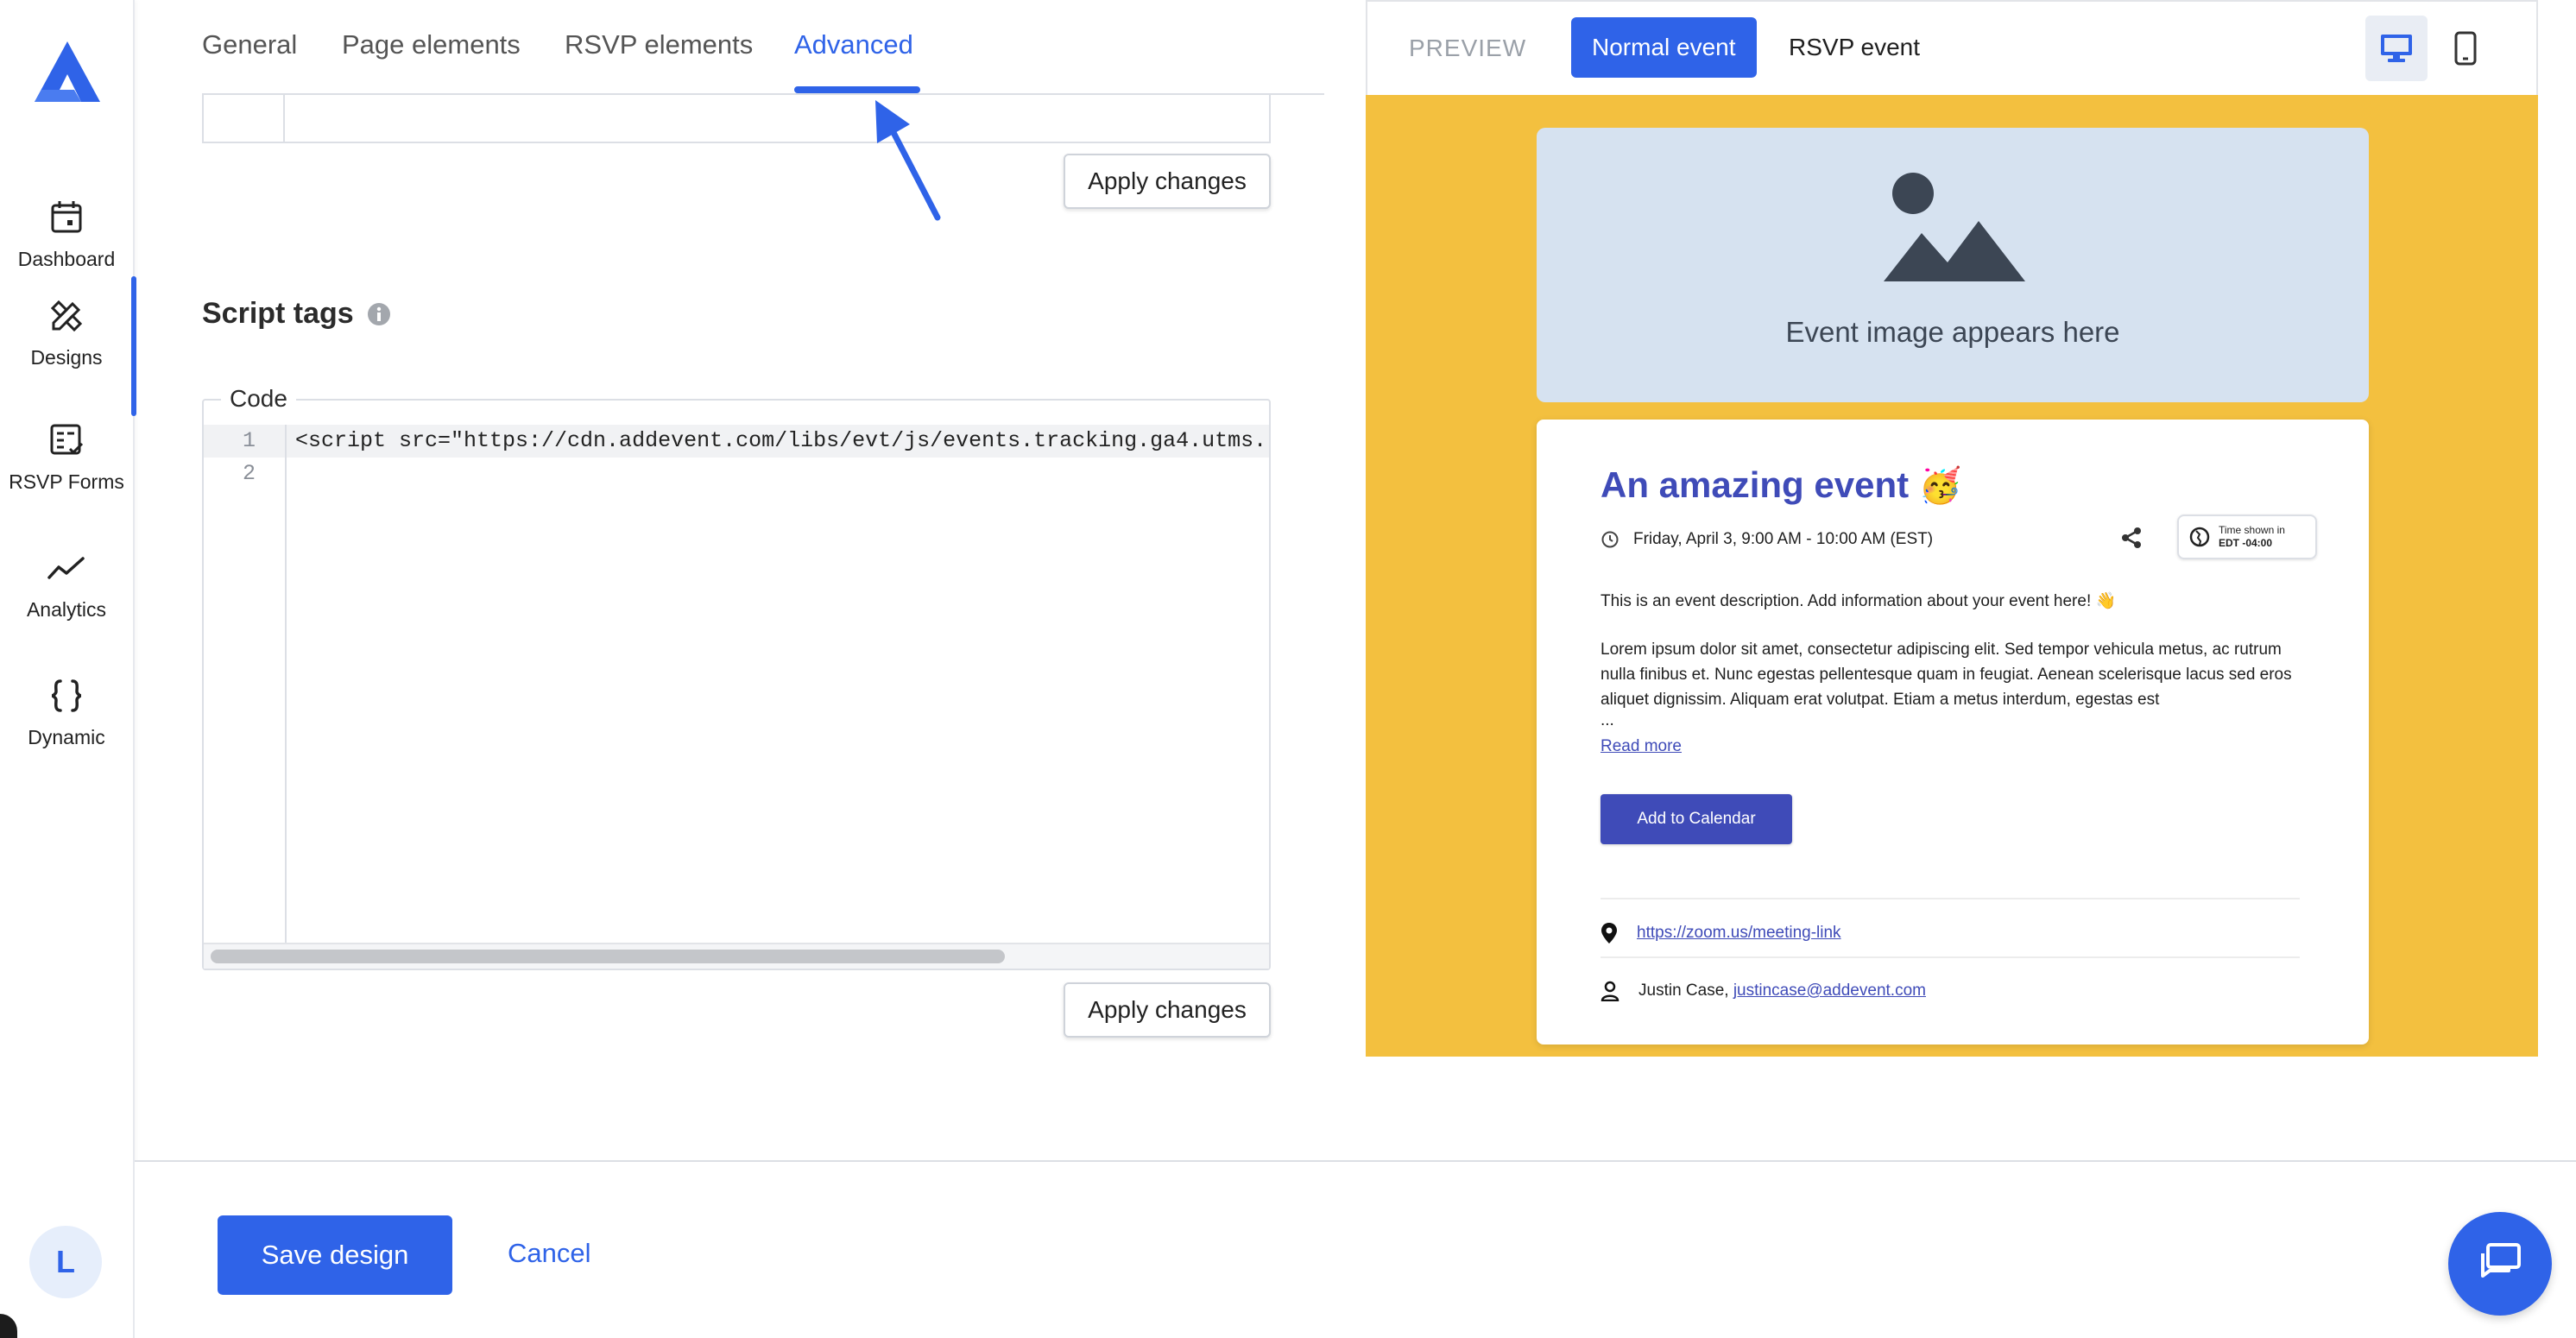 The height and width of the screenshot is (1338, 2576). Describe the element at coordinates (66, 737) in the screenshot. I see `sidebar-item-label: Dynamic` at that location.